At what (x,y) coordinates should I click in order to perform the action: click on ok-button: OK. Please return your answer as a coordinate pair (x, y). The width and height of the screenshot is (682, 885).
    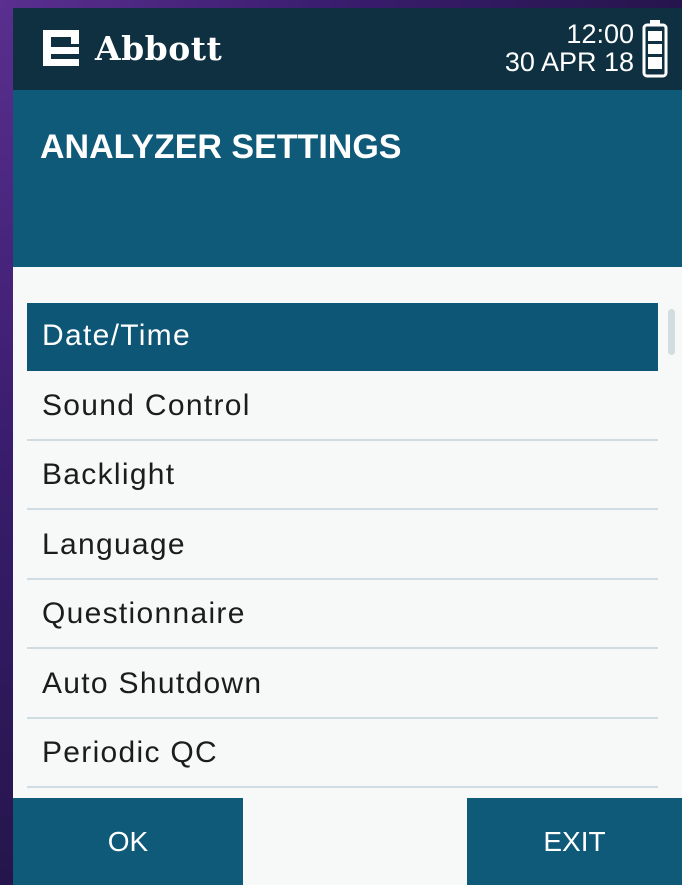
    Looking at the image, I should click on (128, 841).